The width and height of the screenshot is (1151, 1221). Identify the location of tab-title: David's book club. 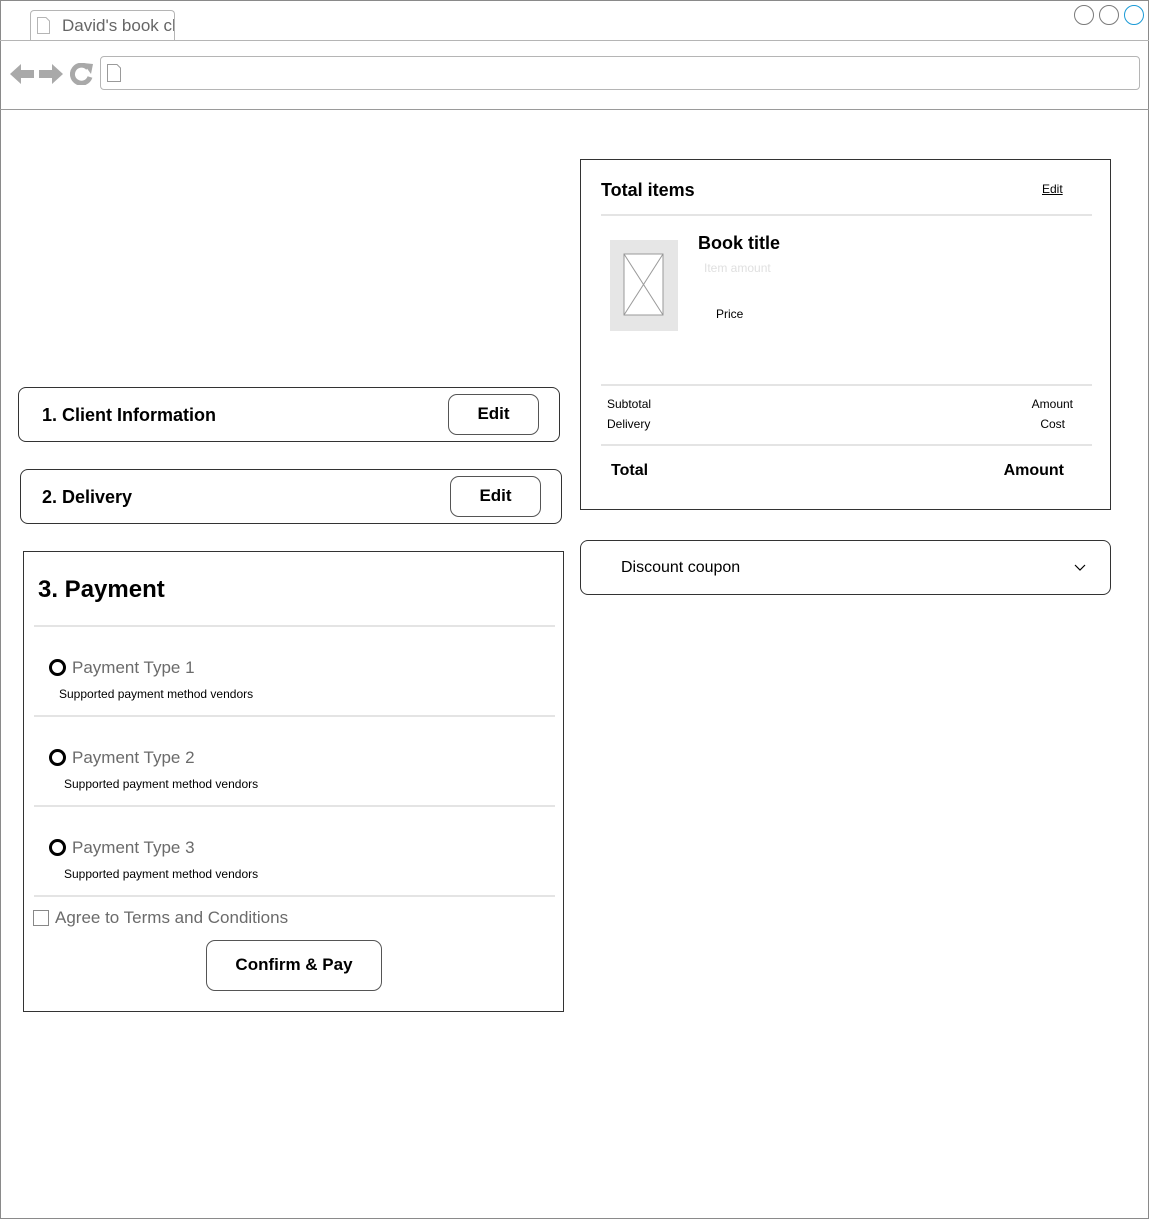
(118, 25).